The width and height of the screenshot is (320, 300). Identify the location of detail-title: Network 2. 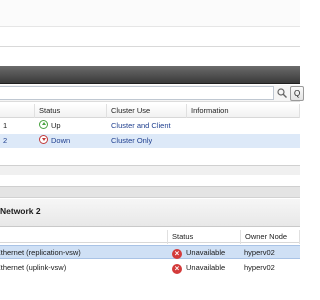
(20, 211).